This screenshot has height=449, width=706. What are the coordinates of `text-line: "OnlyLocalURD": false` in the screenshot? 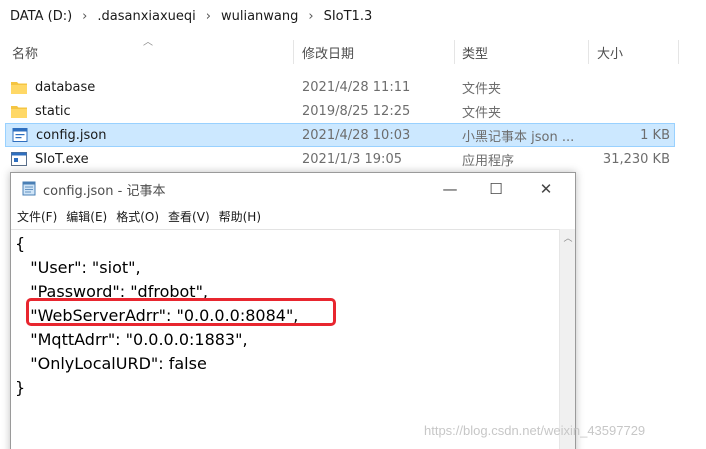 It's located at (111, 363).